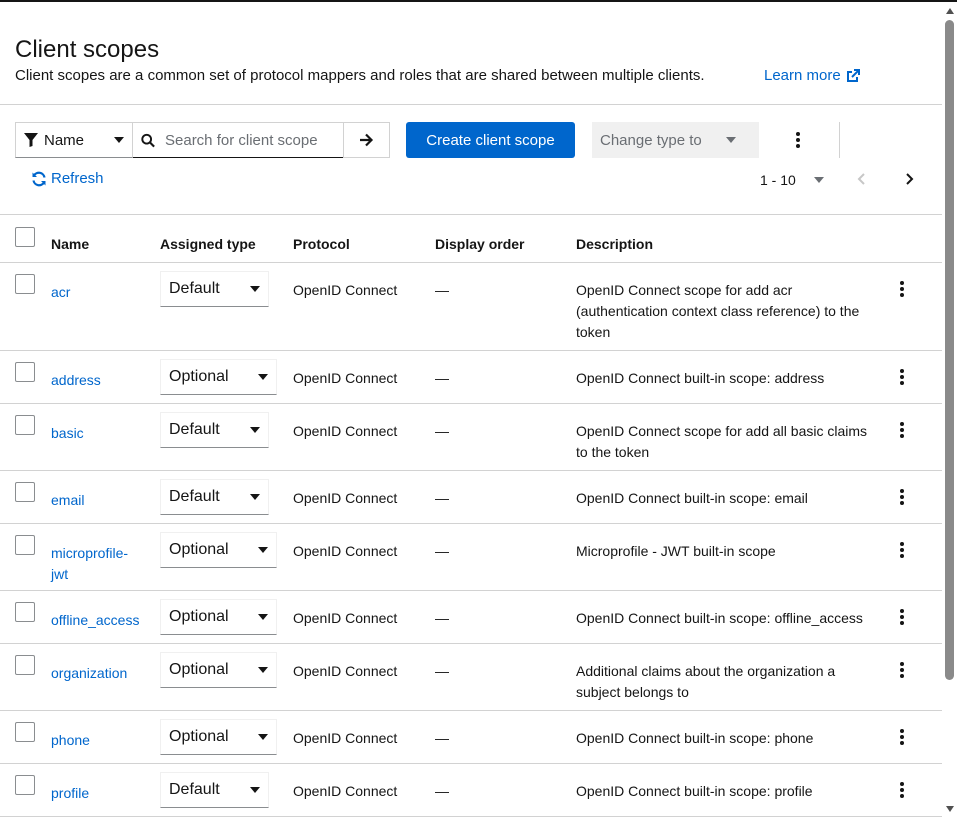 This screenshot has width=957, height=818. What do you see at coordinates (949, 350) in the screenshot?
I see `scroll-thumb` at bounding box center [949, 350].